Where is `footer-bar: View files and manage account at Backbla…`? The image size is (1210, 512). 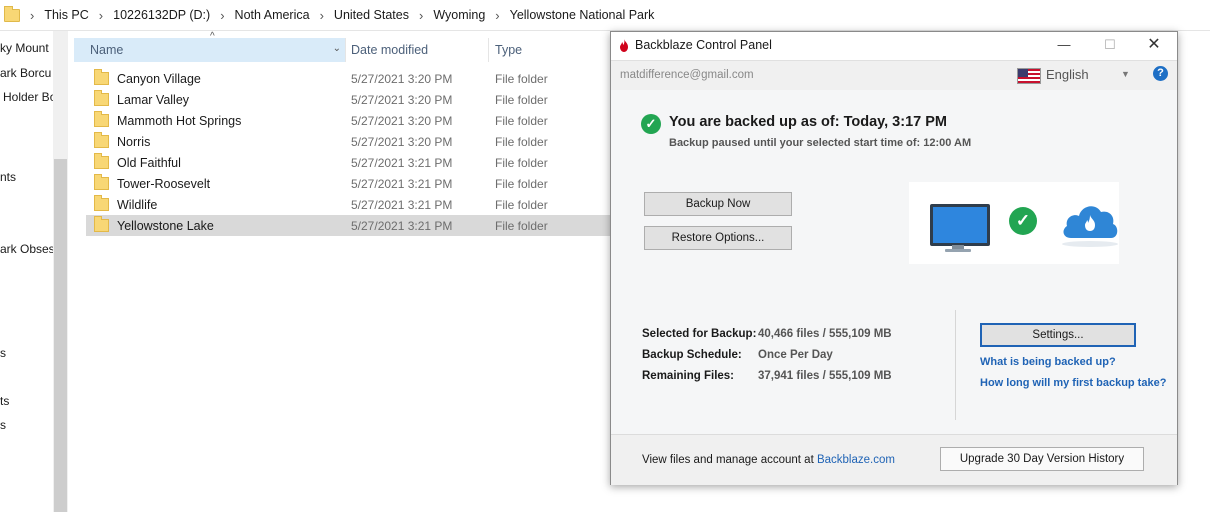
footer-bar: View files and manage account at Backbla… is located at coordinates (894, 459).